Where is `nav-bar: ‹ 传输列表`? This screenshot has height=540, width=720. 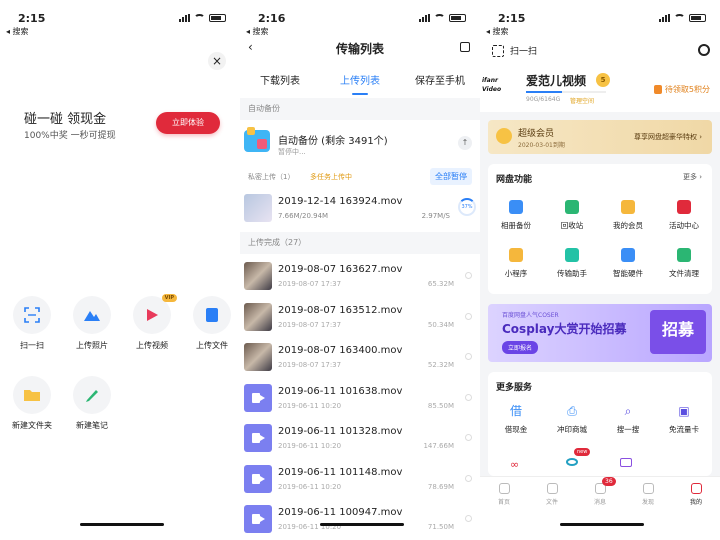
nav-bar: ‹ 传输列表 is located at coordinates (360, 51).